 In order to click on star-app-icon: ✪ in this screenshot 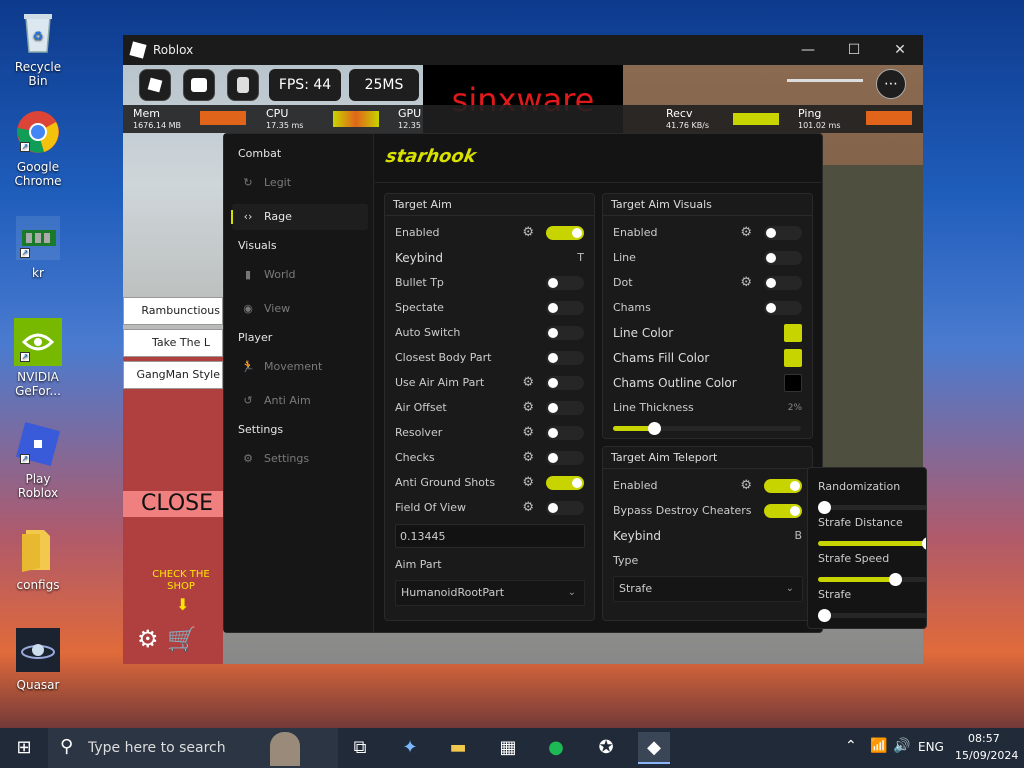, I will do `click(606, 748)`.